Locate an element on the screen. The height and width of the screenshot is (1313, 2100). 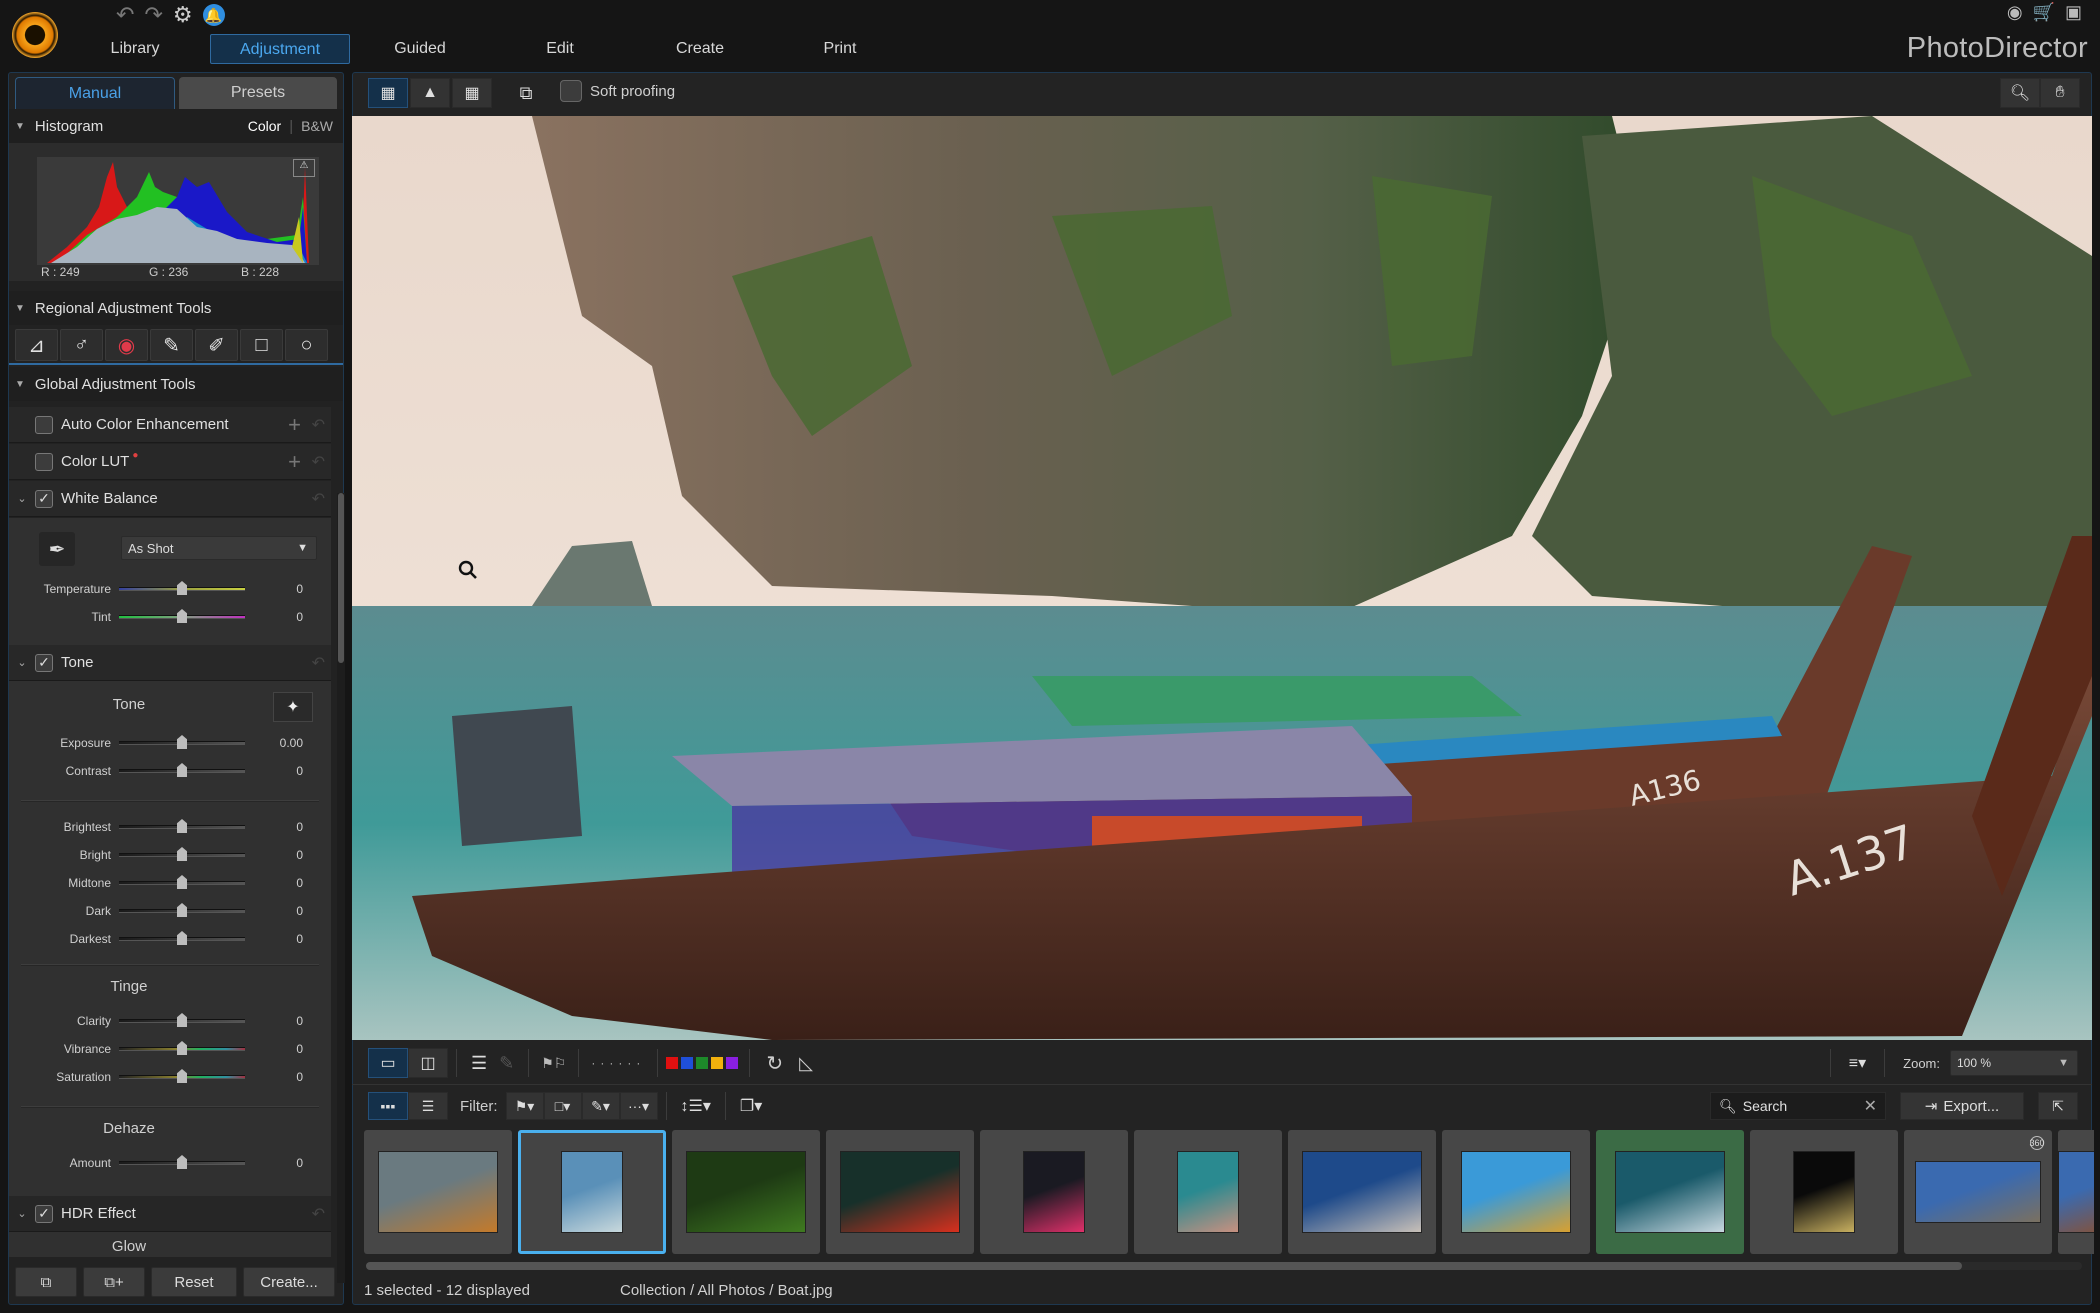
expand-chevron-icon: ⌄ is located at coordinates (22, 662).